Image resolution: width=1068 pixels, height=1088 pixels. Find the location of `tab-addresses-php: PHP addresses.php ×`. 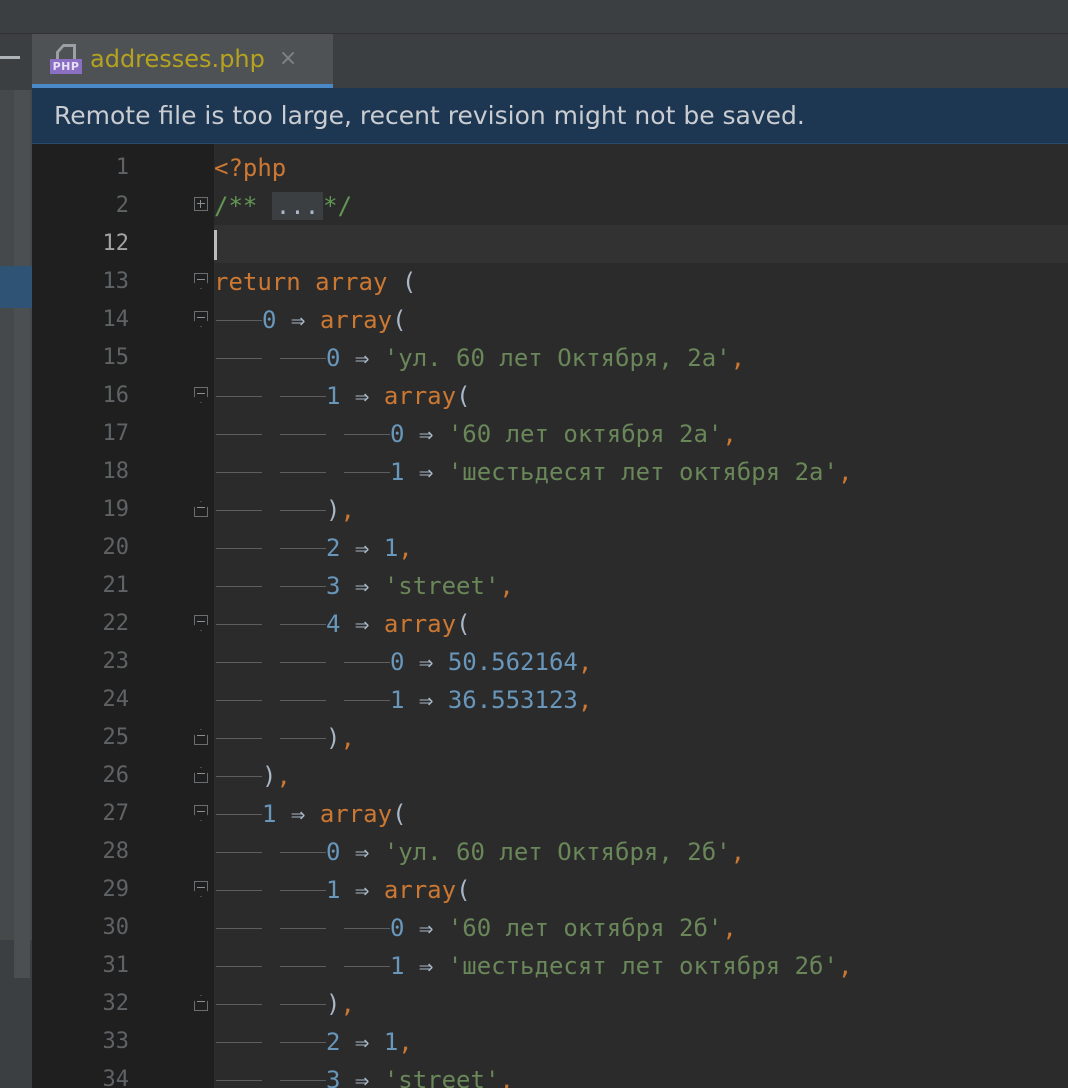

tab-addresses-php: PHP addresses.php × is located at coordinates (182, 61).